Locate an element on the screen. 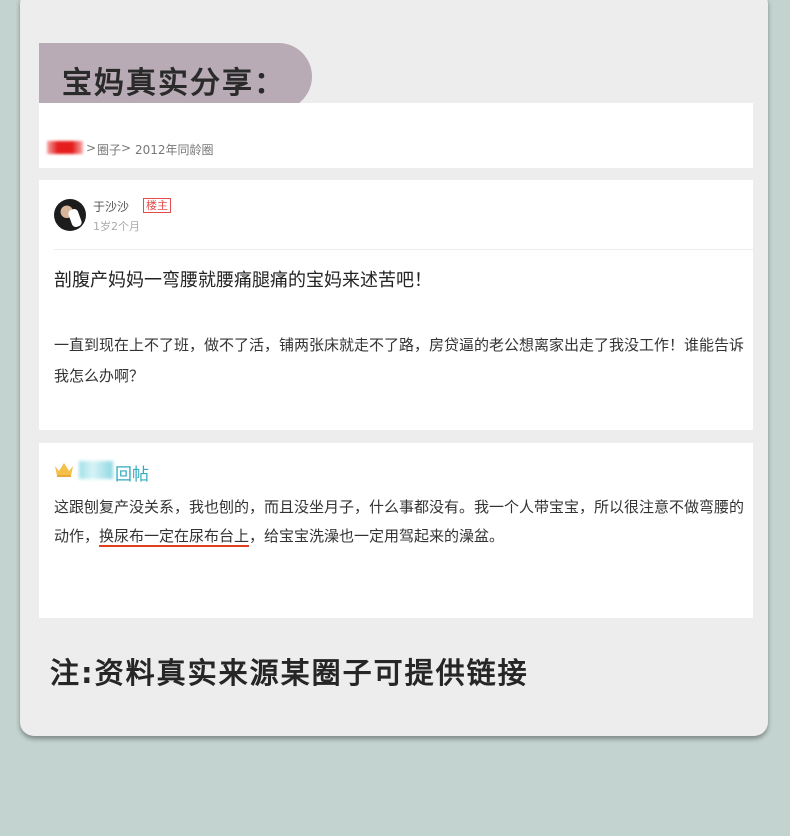 This screenshot has height=836, width=790. crown-icon is located at coordinates (64, 470).